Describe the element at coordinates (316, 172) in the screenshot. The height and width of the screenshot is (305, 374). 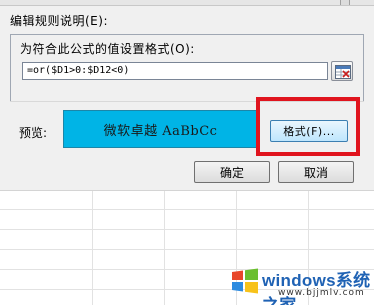
I see `cancel-button: 取消` at that location.